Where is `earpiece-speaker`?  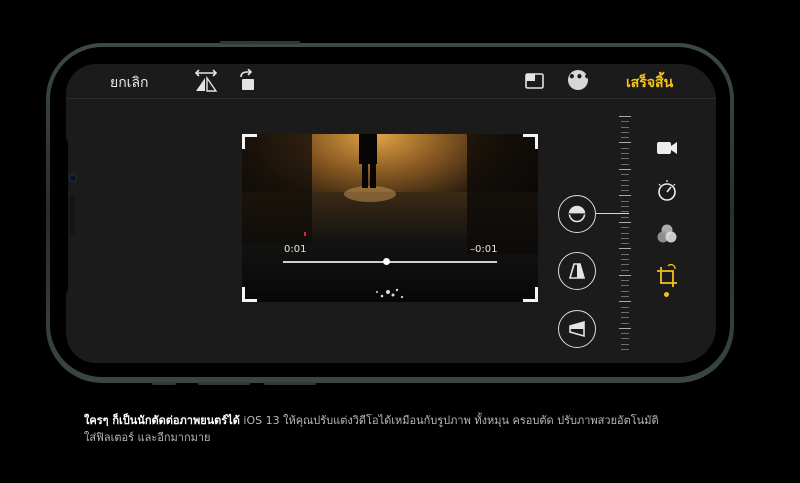 earpiece-speaker is located at coordinates (72, 215).